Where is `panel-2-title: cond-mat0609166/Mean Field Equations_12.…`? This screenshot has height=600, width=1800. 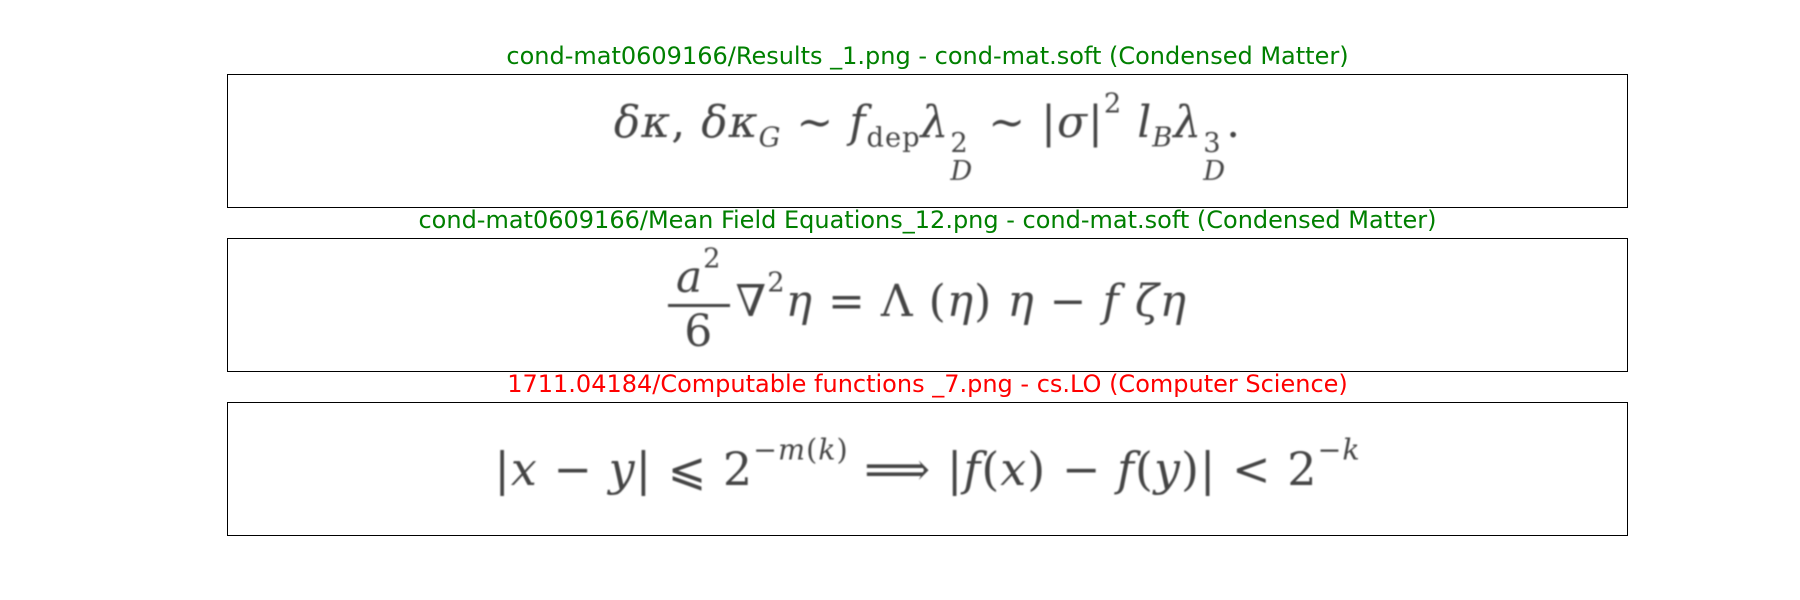 panel-2-title: cond-mat0609166/Mean Field Equations_12.… is located at coordinates (927, 220).